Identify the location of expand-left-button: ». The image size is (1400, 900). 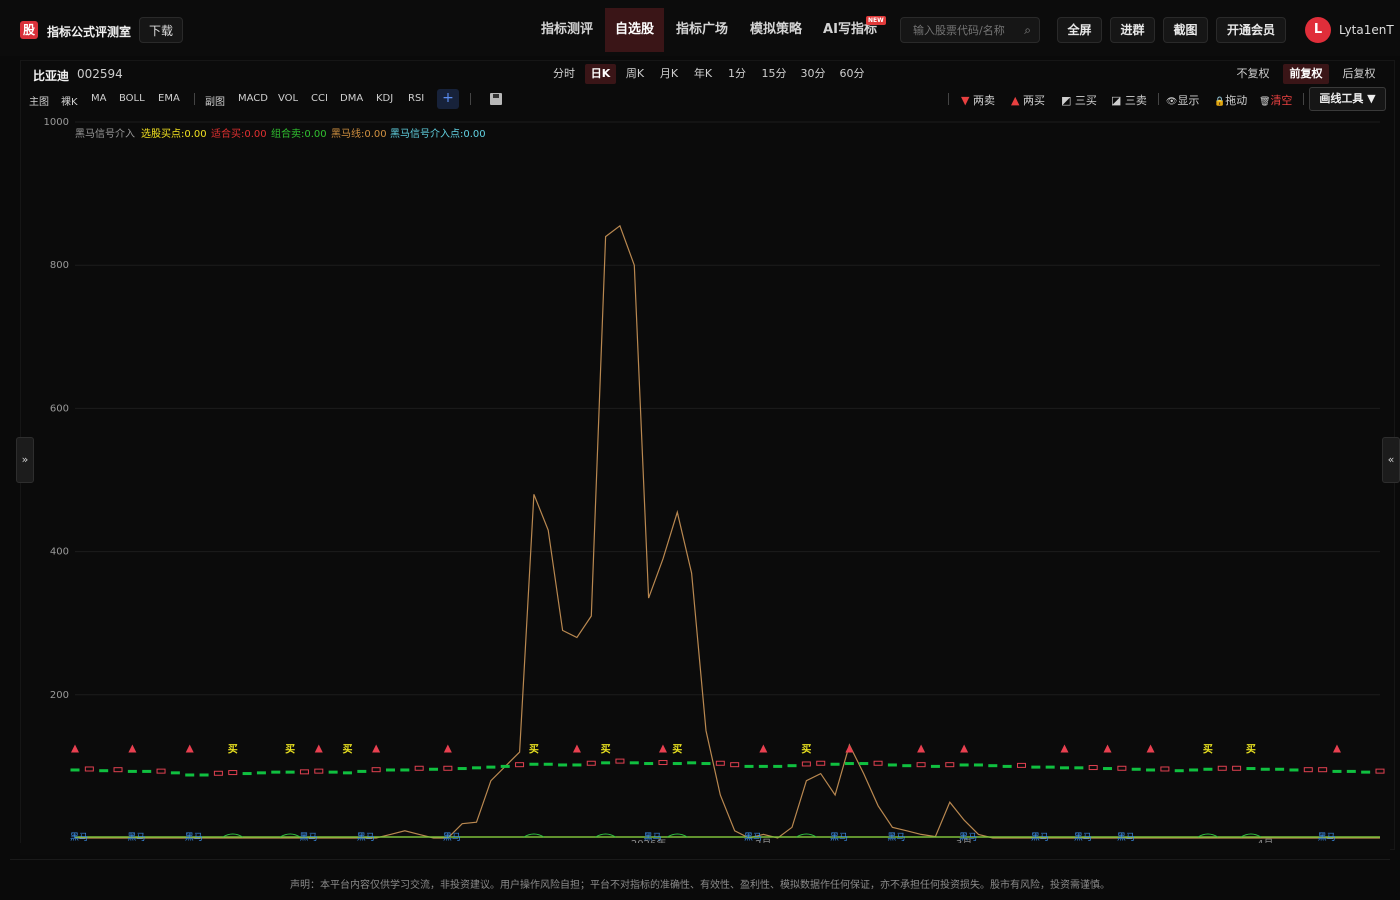
(25, 460).